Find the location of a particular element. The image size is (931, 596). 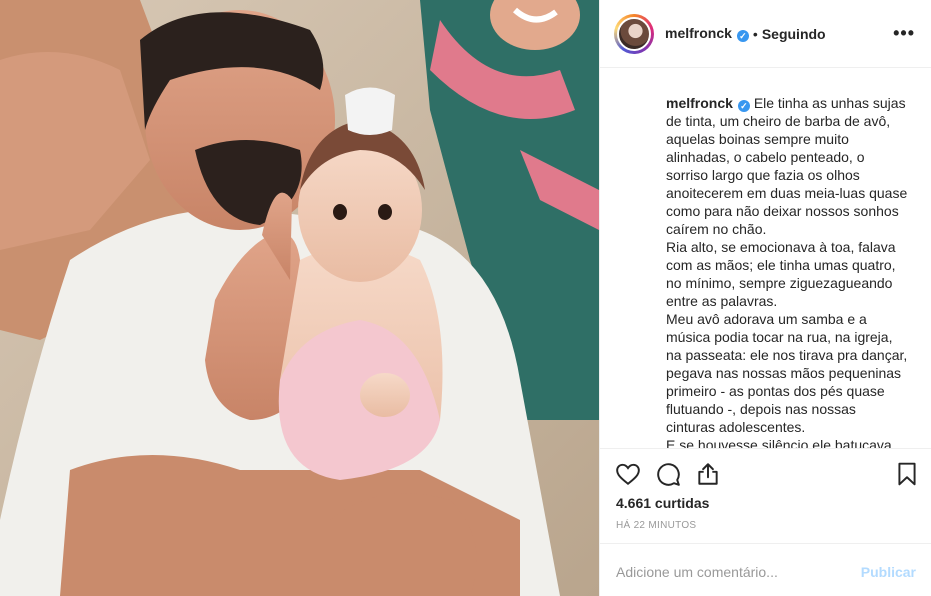

publish-button: Publicar is located at coordinates (888, 572).